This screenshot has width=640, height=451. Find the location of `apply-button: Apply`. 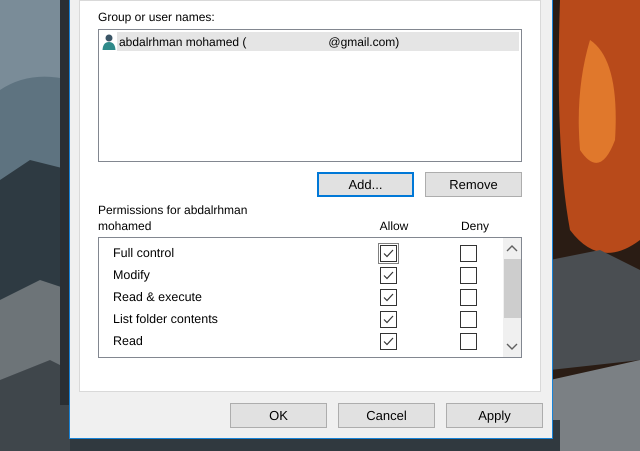

apply-button: Apply is located at coordinates (494, 415).